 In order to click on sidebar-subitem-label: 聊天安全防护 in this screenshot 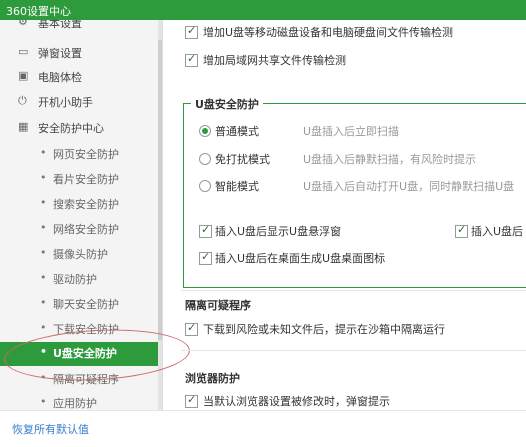, I will do `click(86, 304)`.